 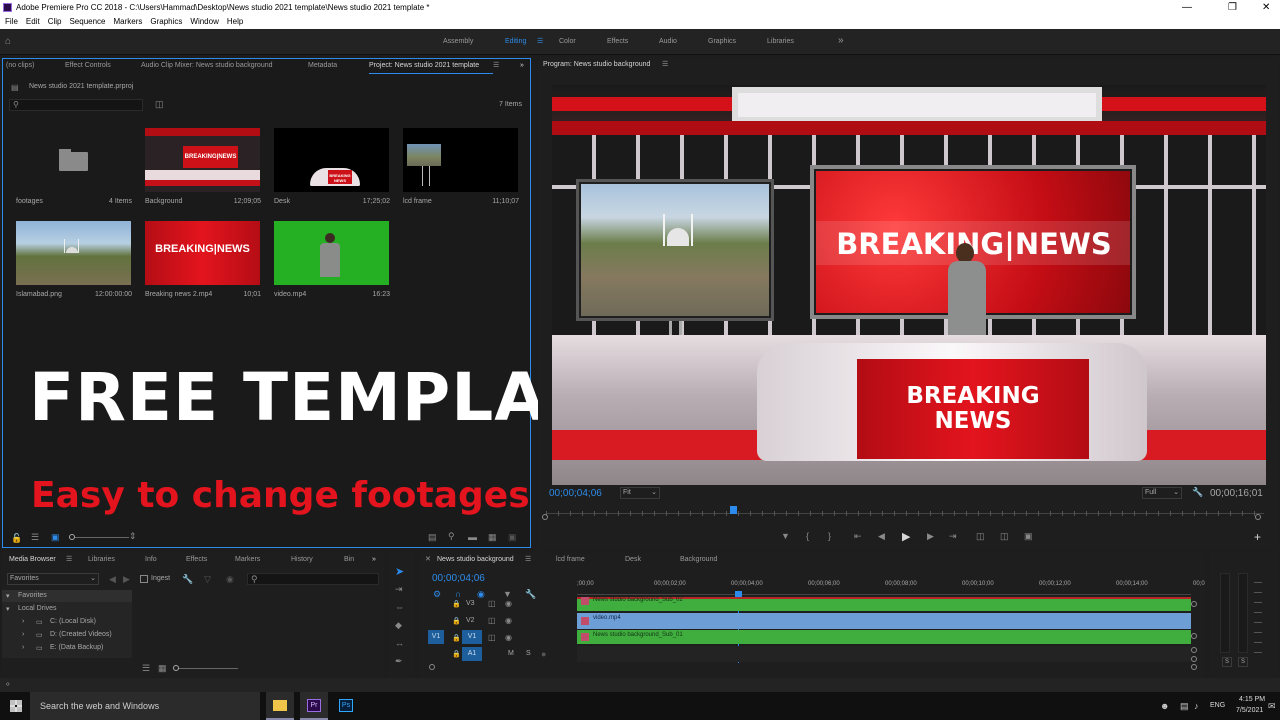 I want to click on razor-tool-icon: ◆, so click(x=398, y=625).